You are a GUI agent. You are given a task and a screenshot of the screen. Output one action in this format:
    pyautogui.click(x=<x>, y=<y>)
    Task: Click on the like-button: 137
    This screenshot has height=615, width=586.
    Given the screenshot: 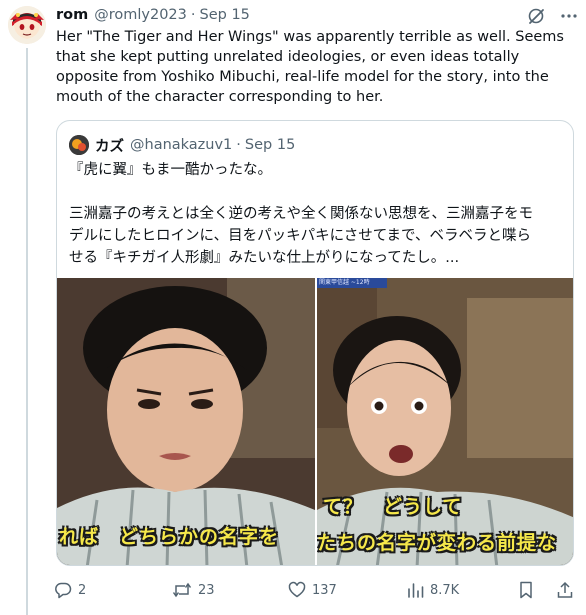 What is the action you would take?
    pyautogui.click(x=312, y=590)
    